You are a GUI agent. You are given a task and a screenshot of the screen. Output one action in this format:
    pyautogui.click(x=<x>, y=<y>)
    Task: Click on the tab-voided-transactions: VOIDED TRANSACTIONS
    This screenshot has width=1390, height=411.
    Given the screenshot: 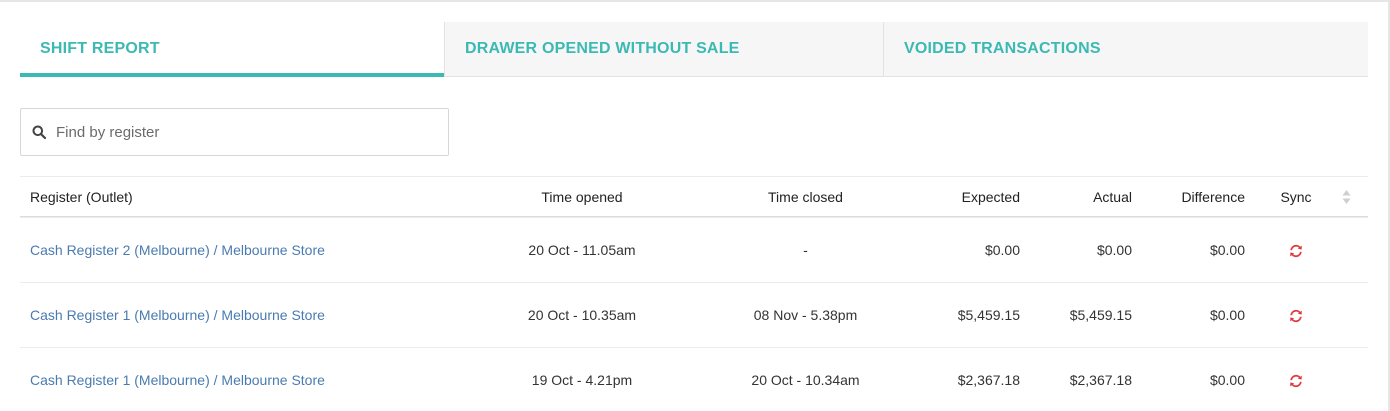 What is the action you would take?
    pyautogui.click(x=1125, y=49)
    